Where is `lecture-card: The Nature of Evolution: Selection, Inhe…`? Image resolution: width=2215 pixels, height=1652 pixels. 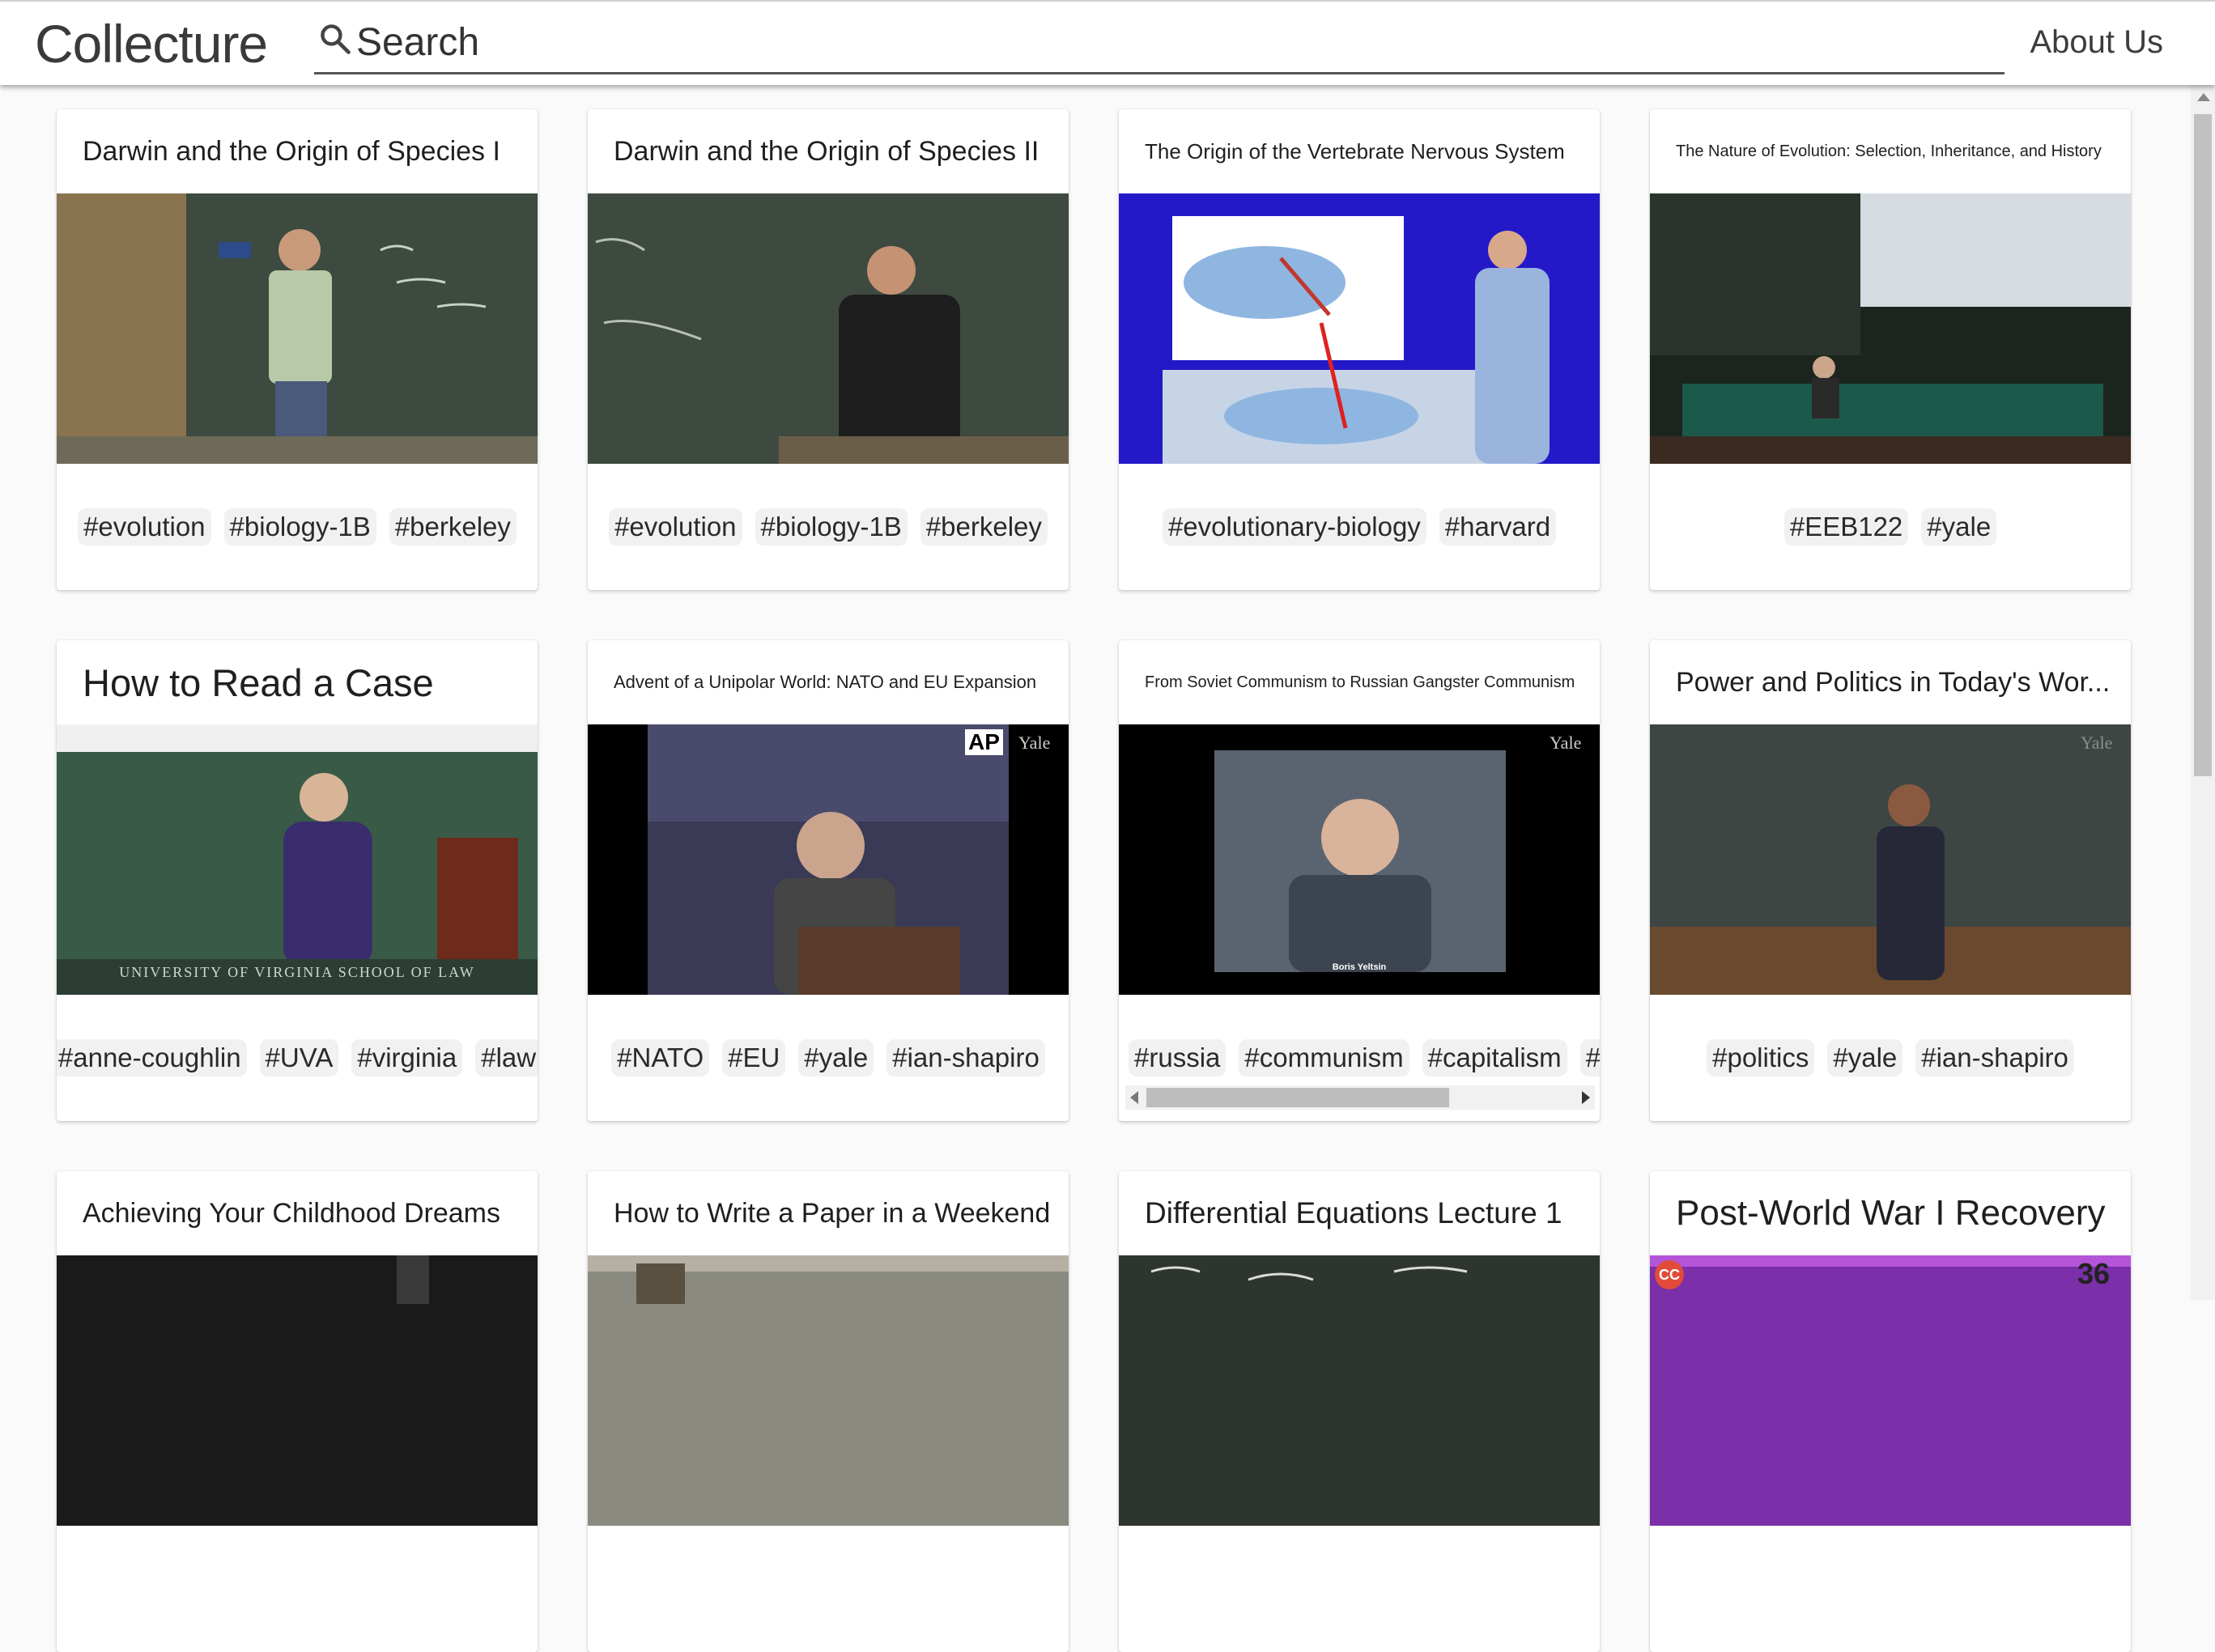
lecture-card: The Nature of Evolution: Selection, Inhe… is located at coordinates (1890, 349).